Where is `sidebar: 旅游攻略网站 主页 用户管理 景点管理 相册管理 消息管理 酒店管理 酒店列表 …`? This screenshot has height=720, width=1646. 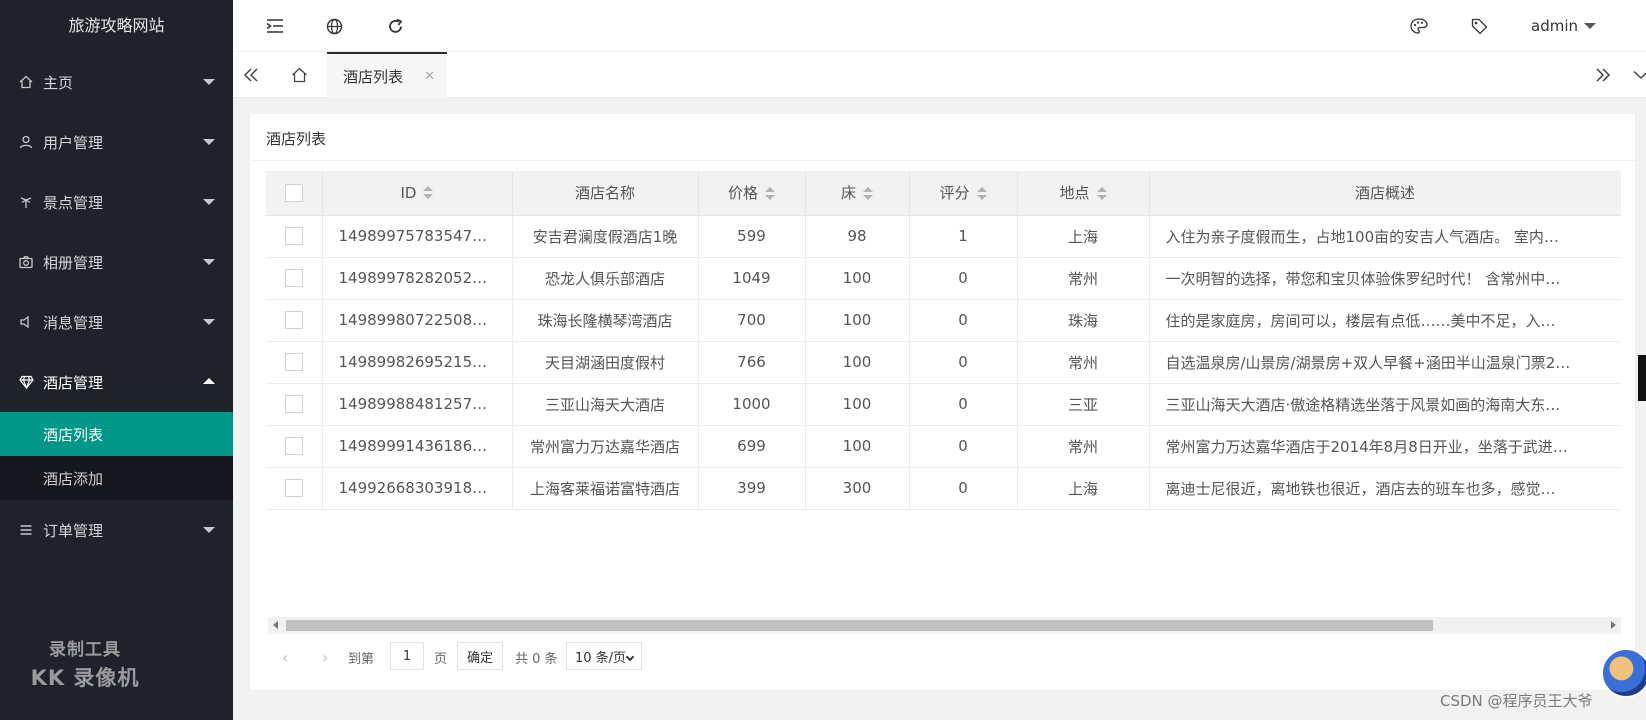
sidebar: 旅游攻略网站 主页 用户管理 景点管理 相册管理 消息管理 酒店管理 酒店列表 … is located at coordinates (116, 360).